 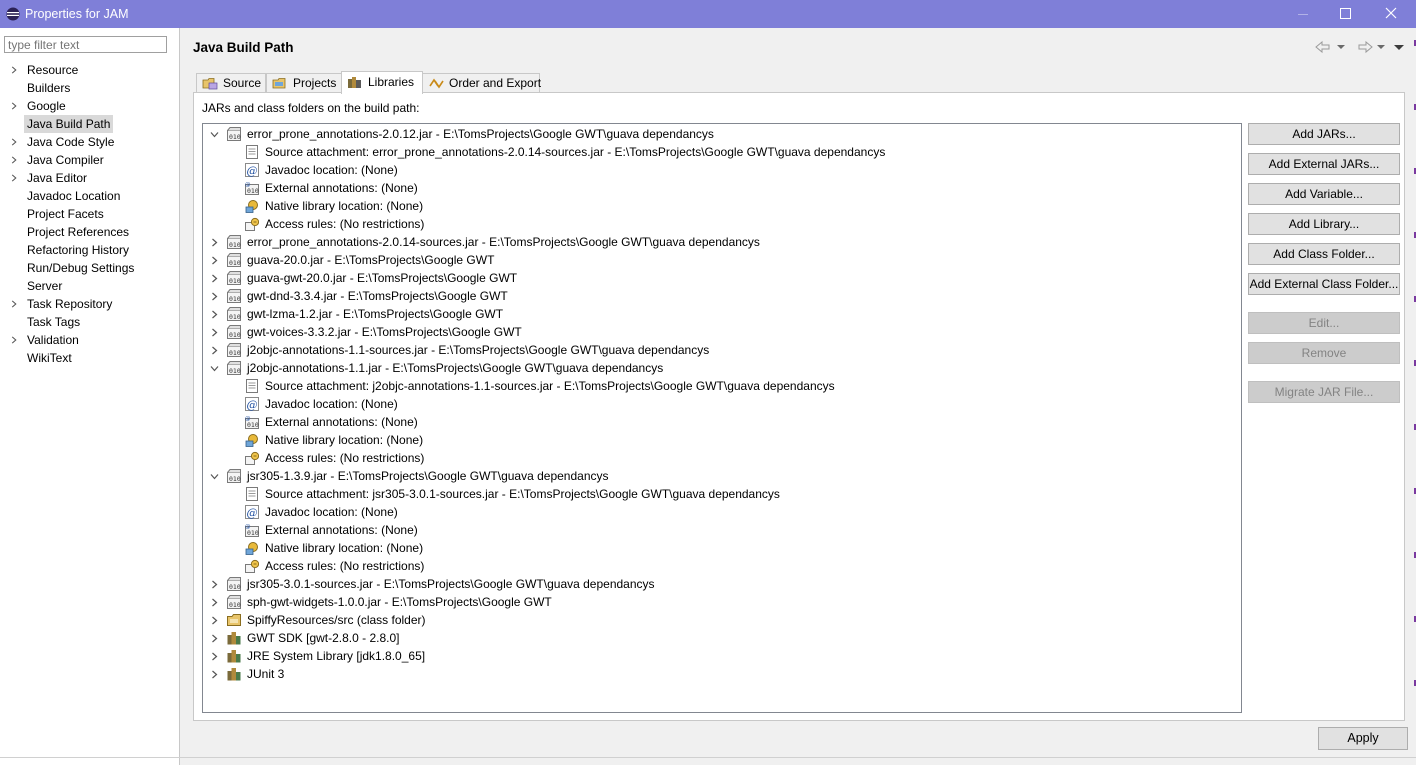 I want to click on remove-button: Remove, so click(x=1324, y=353).